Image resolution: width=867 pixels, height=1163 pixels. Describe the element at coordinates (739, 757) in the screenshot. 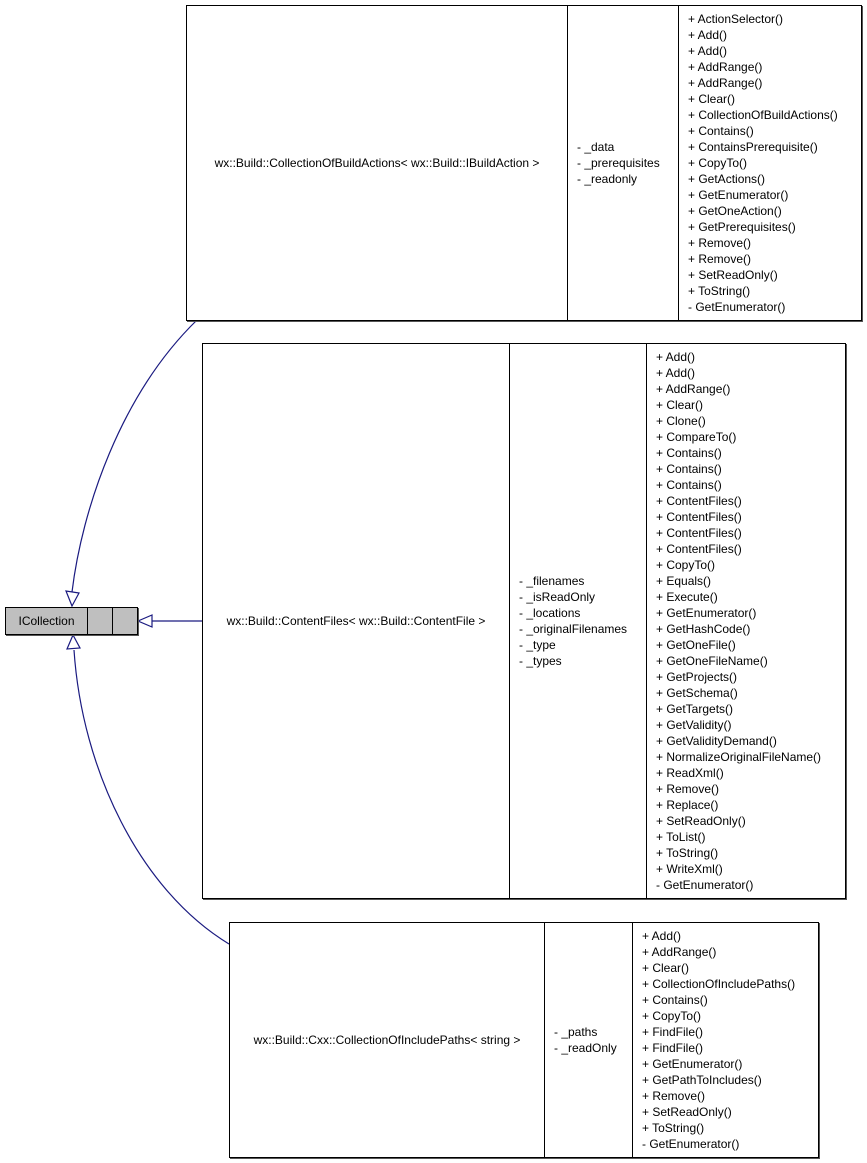

I see `method-item: + NormalizeOriginalFileName()` at that location.